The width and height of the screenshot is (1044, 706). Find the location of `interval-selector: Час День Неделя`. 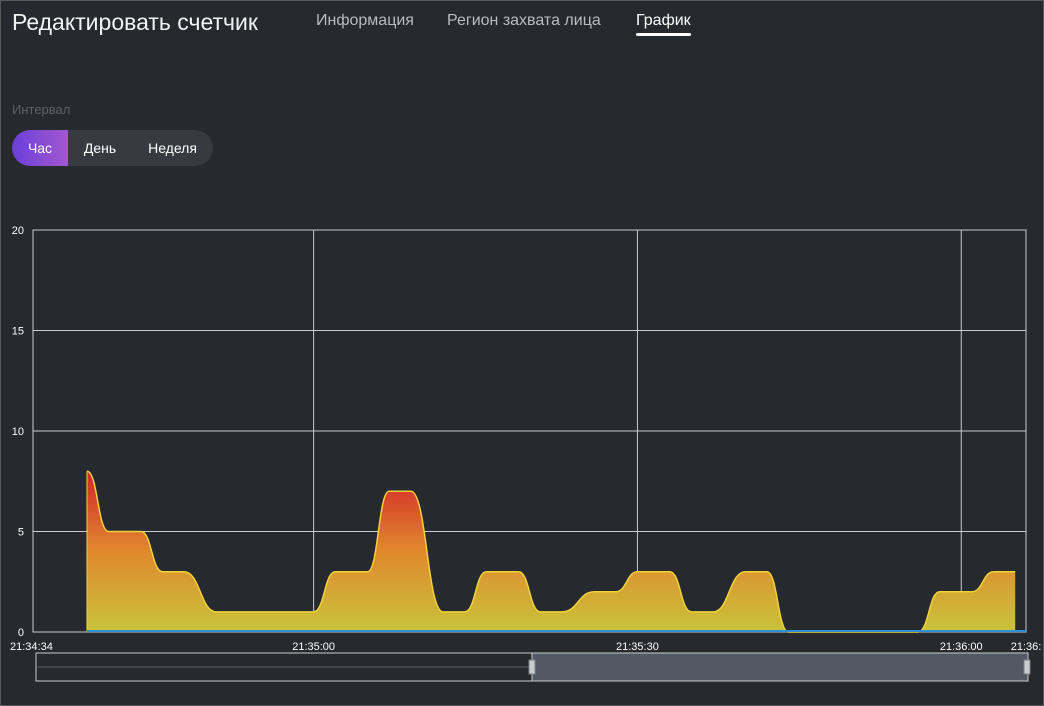

interval-selector: Час День Неделя is located at coordinates (112, 148).